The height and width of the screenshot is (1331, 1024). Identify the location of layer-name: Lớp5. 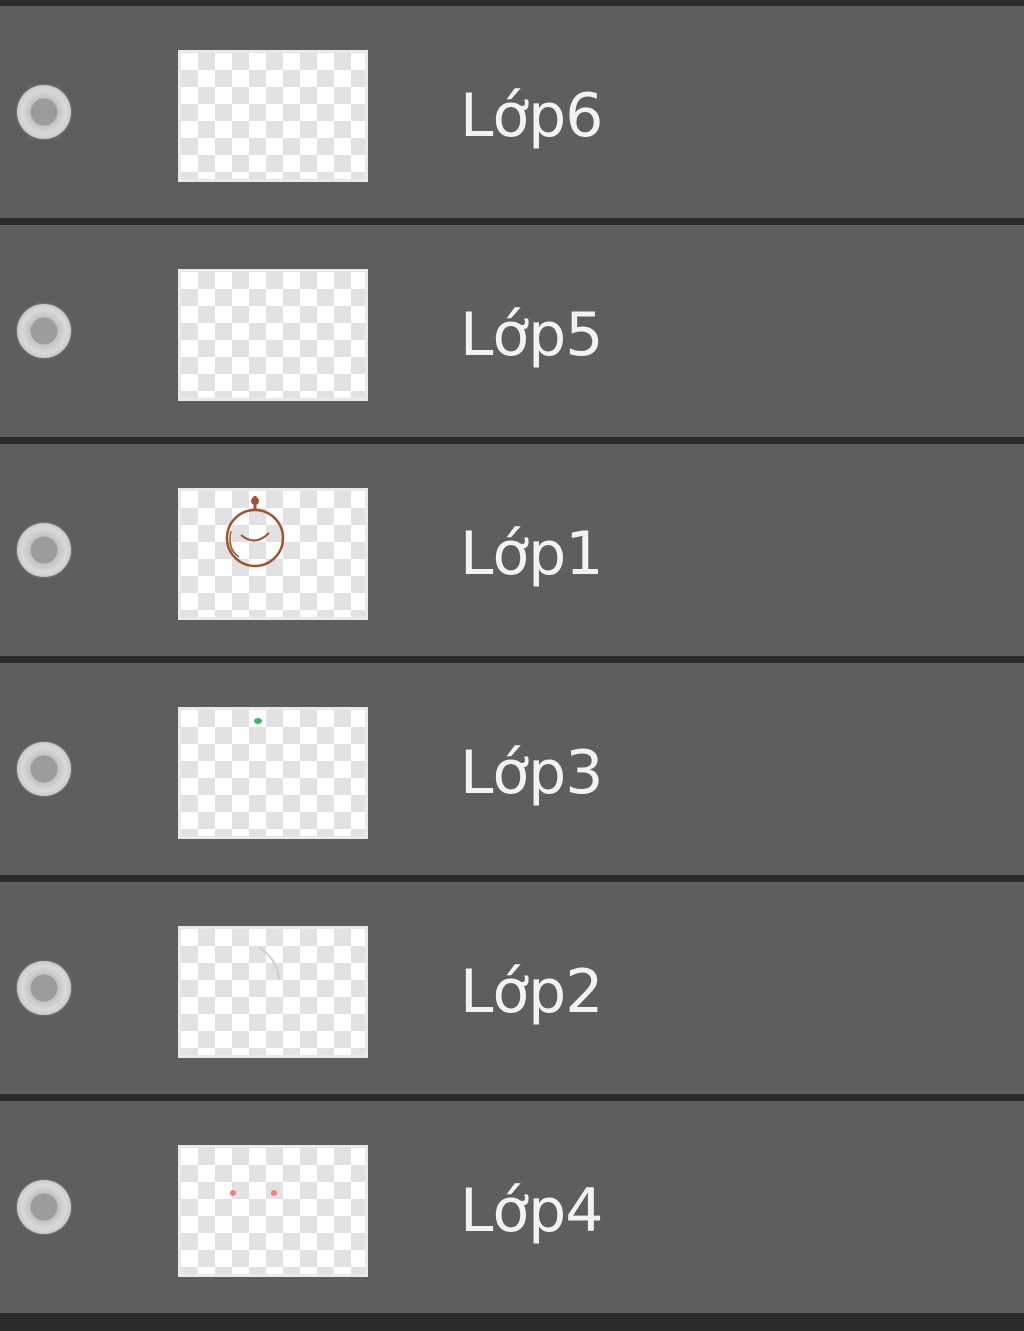
(531, 335).